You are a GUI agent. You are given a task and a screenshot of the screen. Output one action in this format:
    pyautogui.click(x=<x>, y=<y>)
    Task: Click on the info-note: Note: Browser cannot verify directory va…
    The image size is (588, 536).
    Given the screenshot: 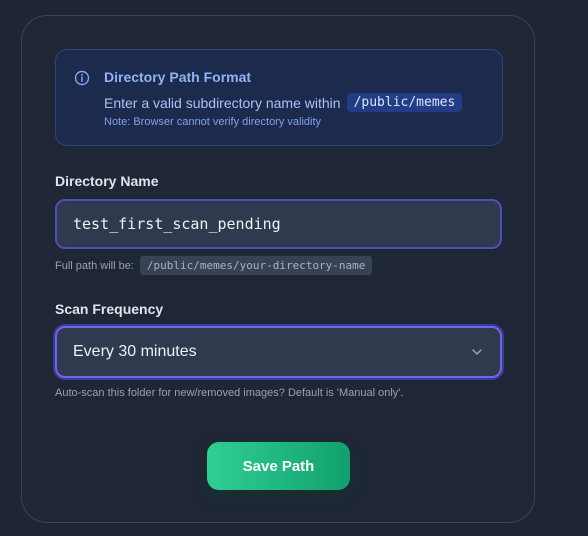 What is the action you would take?
    pyautogui.click(x=213, y=122)
    